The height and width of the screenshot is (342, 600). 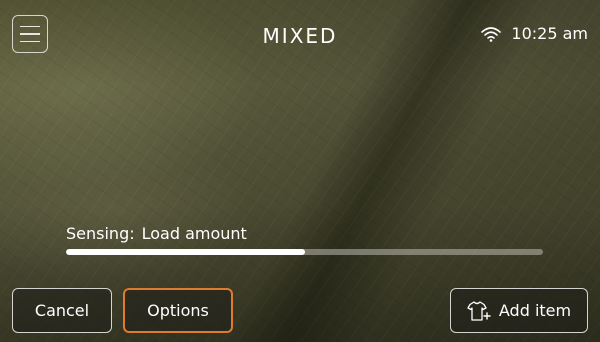 What do you see at coordinates (479, 310) in the screenshot?
I see `shirt-add-icon` at bounding box center [479, 310].